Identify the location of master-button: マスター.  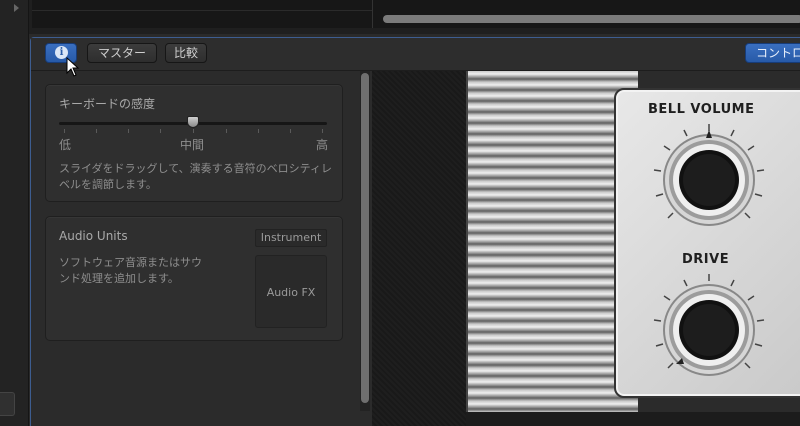
(122, 53).